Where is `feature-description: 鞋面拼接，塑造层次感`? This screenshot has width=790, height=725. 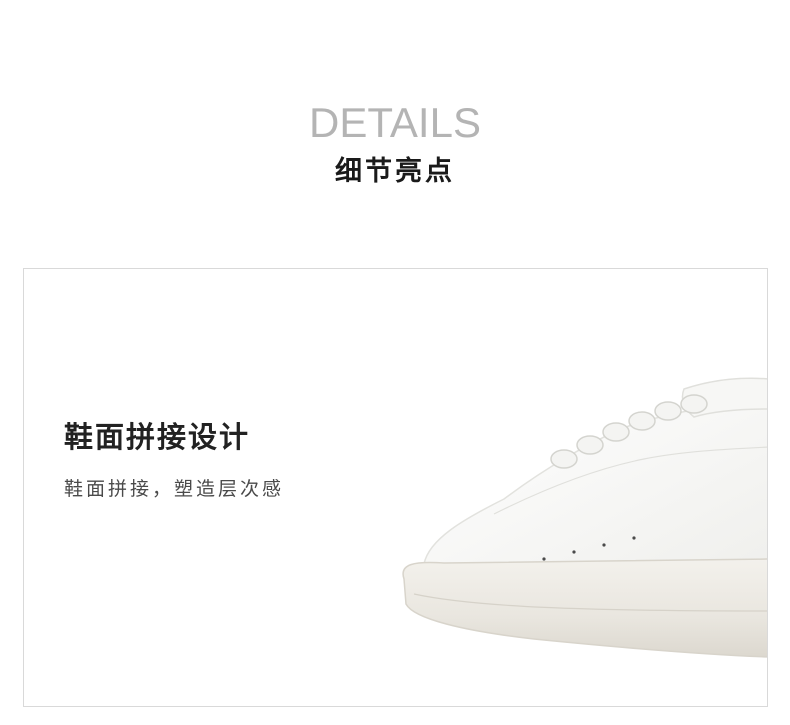
feature-description: 鞋面拼接，塑造层次感 is located at coordinates (174, 489).